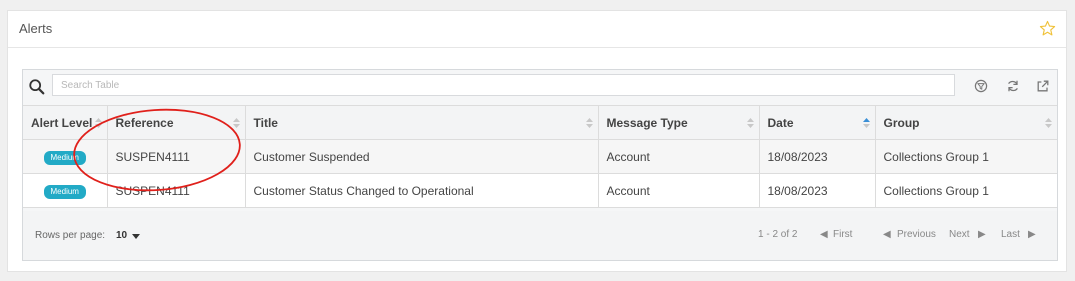  I want to click on table-toolbar, so click(540, 87).